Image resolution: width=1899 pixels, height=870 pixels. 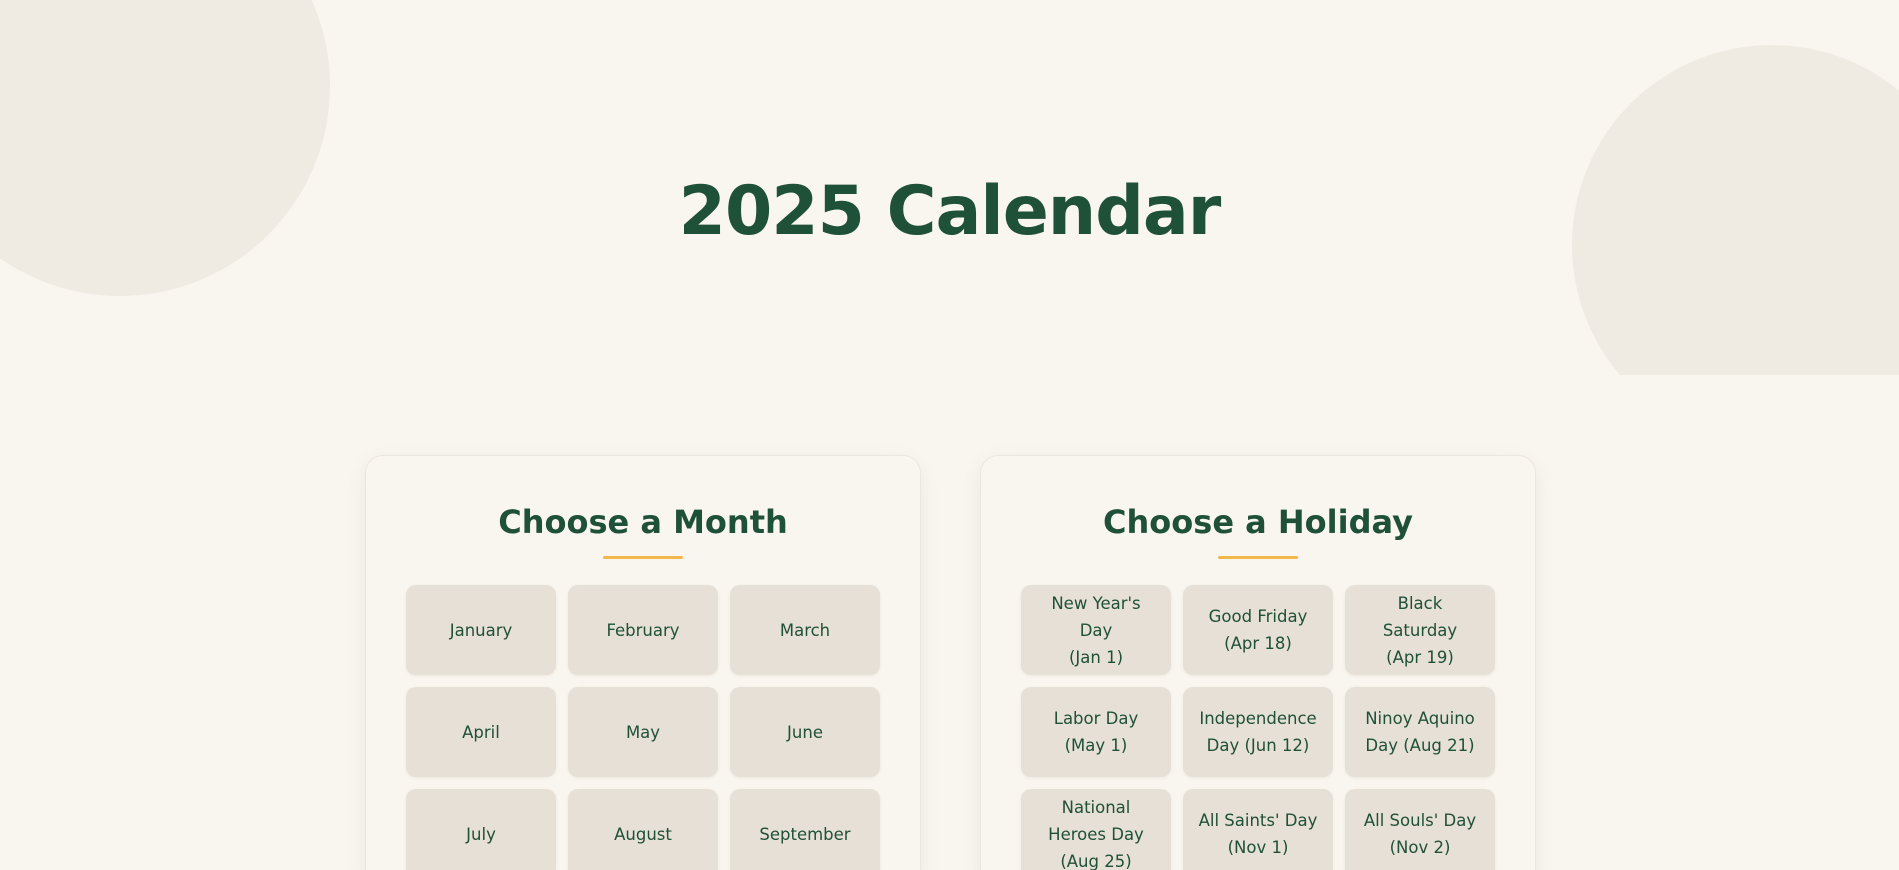 I want to click on holiday-button-labor-day: Labor Day (May 1), so click(x=1096, y=732).